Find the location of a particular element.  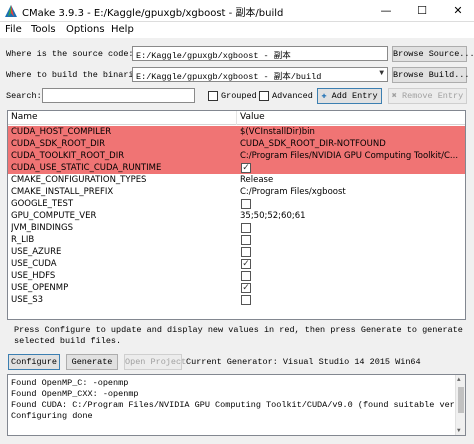

entry-name: R_LIB is located at coordinates (23, 240).